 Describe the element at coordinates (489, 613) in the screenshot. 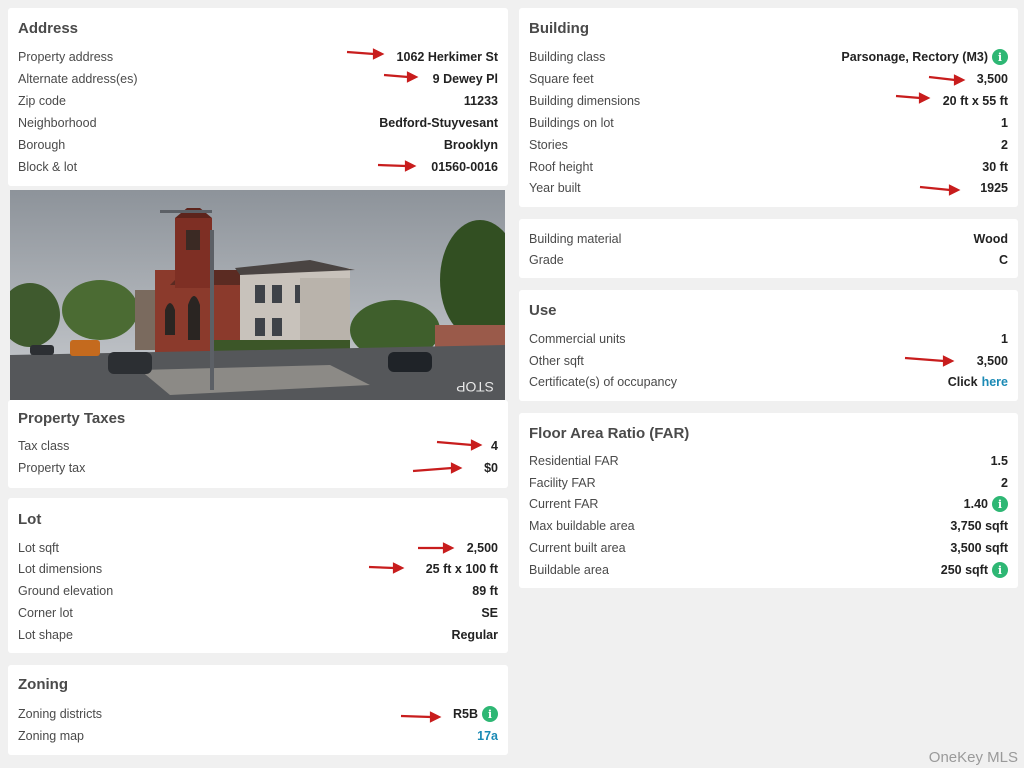

I see `value: SE` at that location.